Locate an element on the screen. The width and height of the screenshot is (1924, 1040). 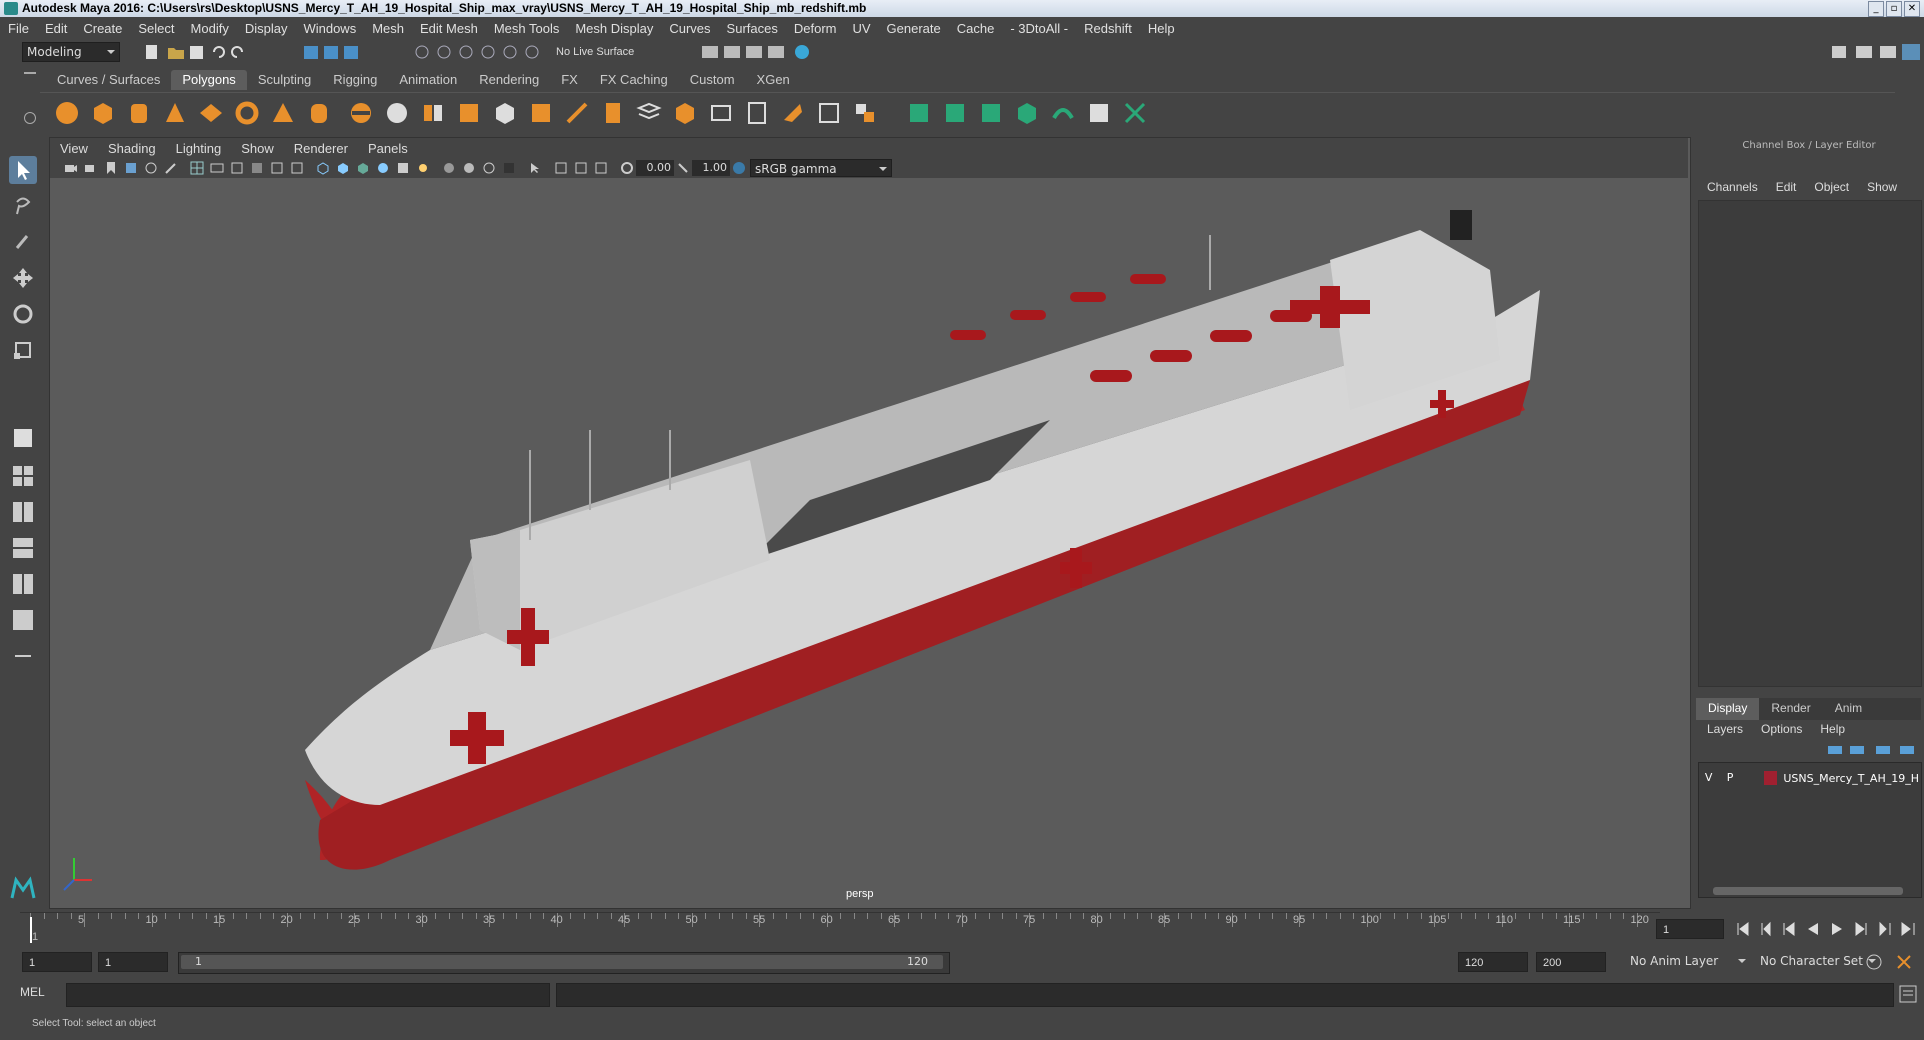
menu-cache: Cache is located at coordinates (976, 28).